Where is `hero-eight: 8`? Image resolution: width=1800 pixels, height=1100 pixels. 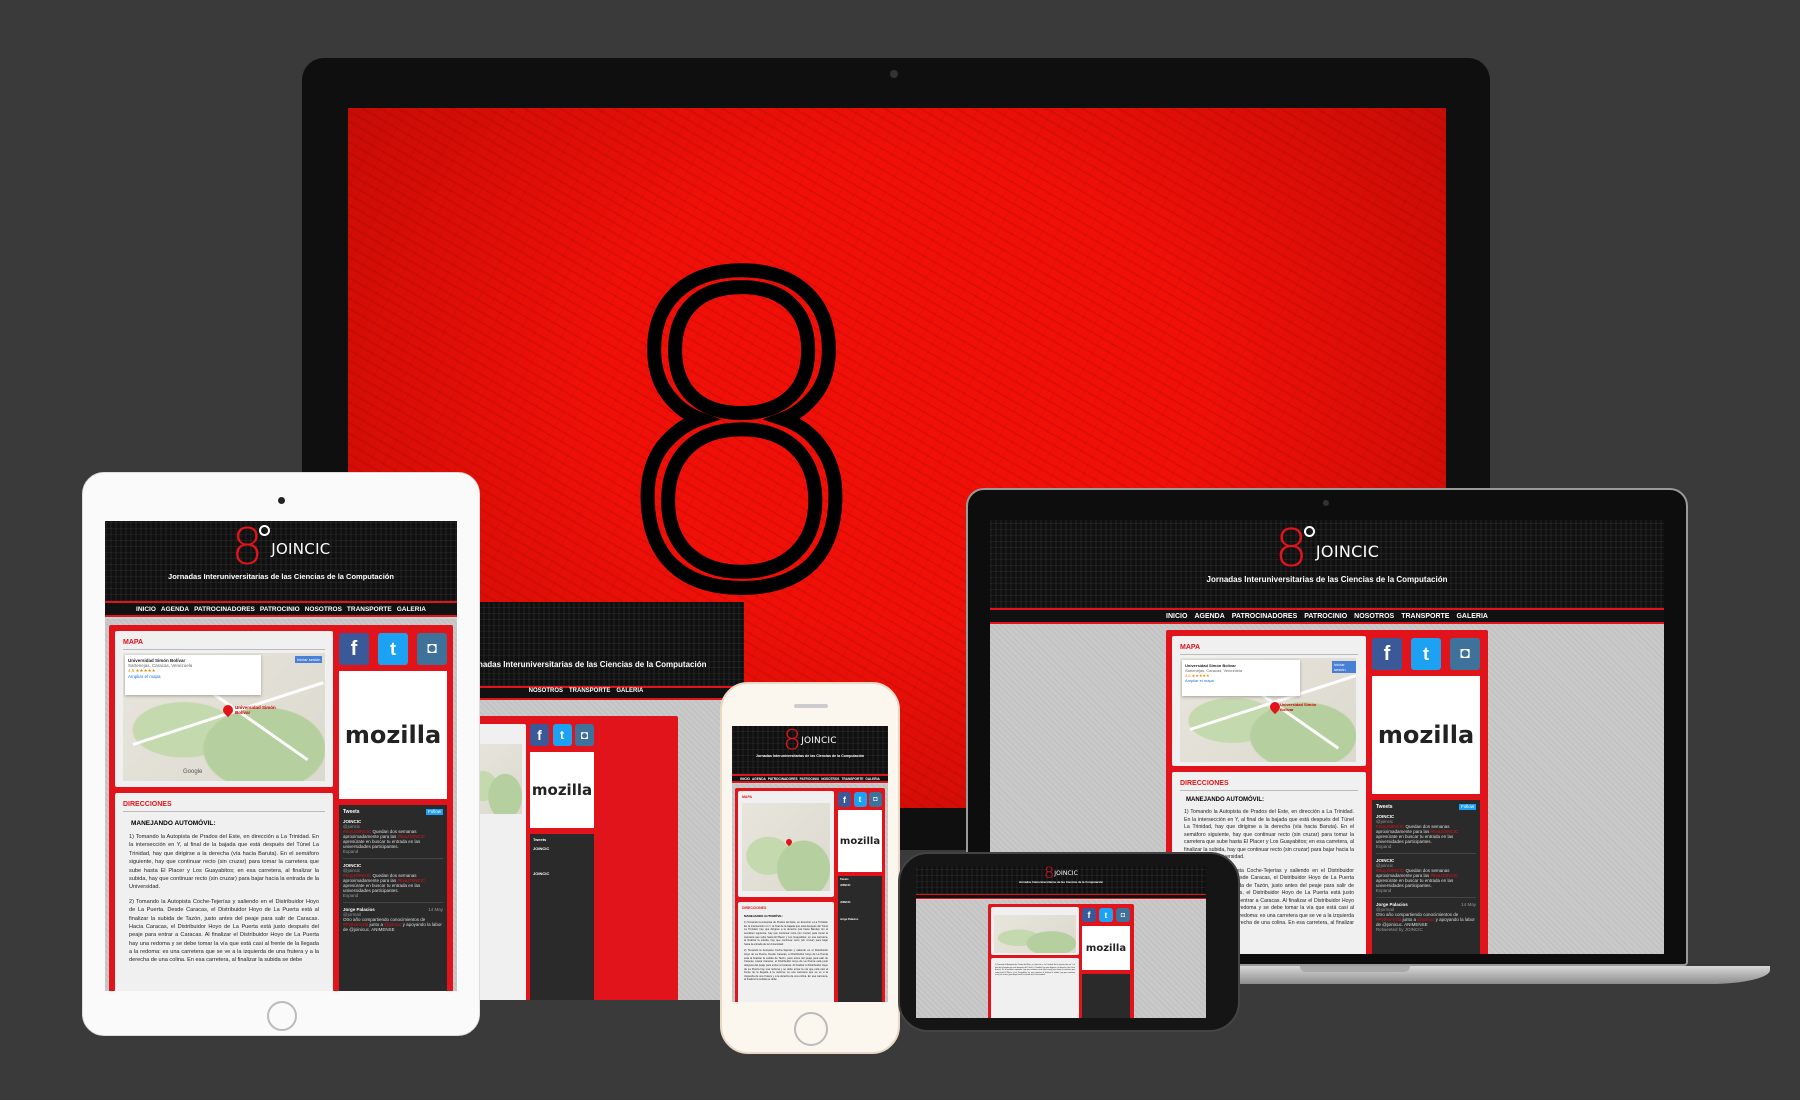
hero-eight: 8 is located at coordinates (741, 437).